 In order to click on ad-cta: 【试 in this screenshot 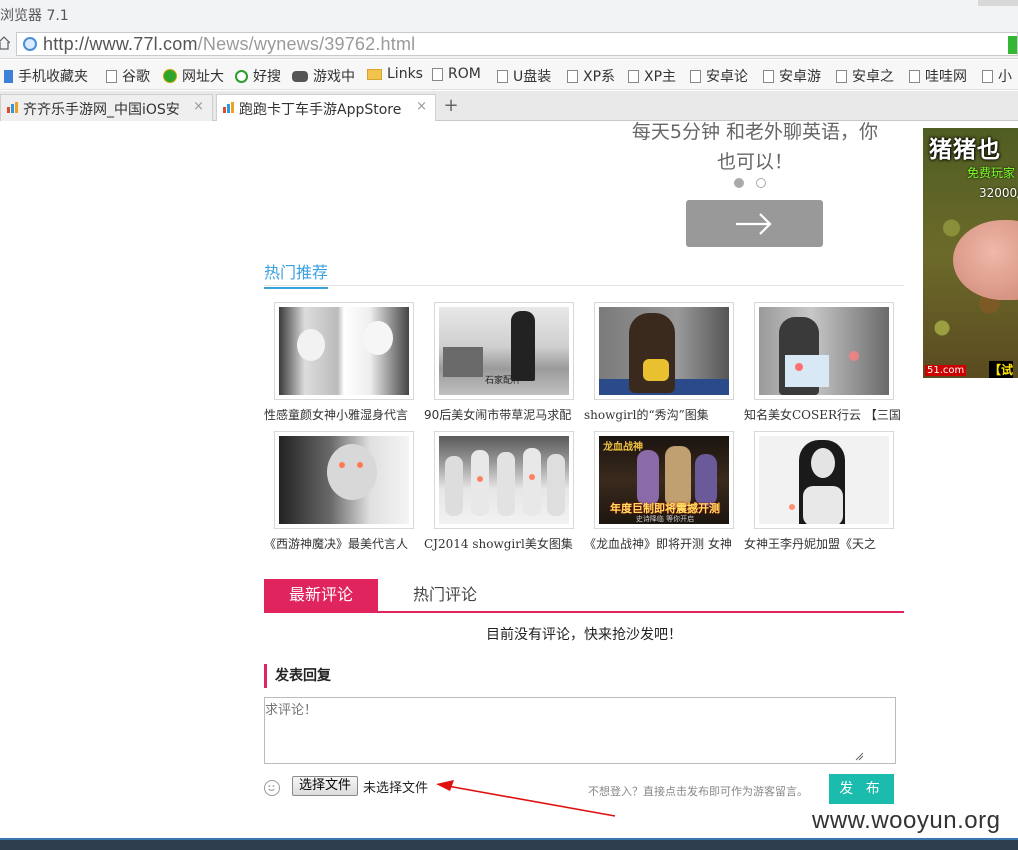, I will do `click(1001, 369)`.